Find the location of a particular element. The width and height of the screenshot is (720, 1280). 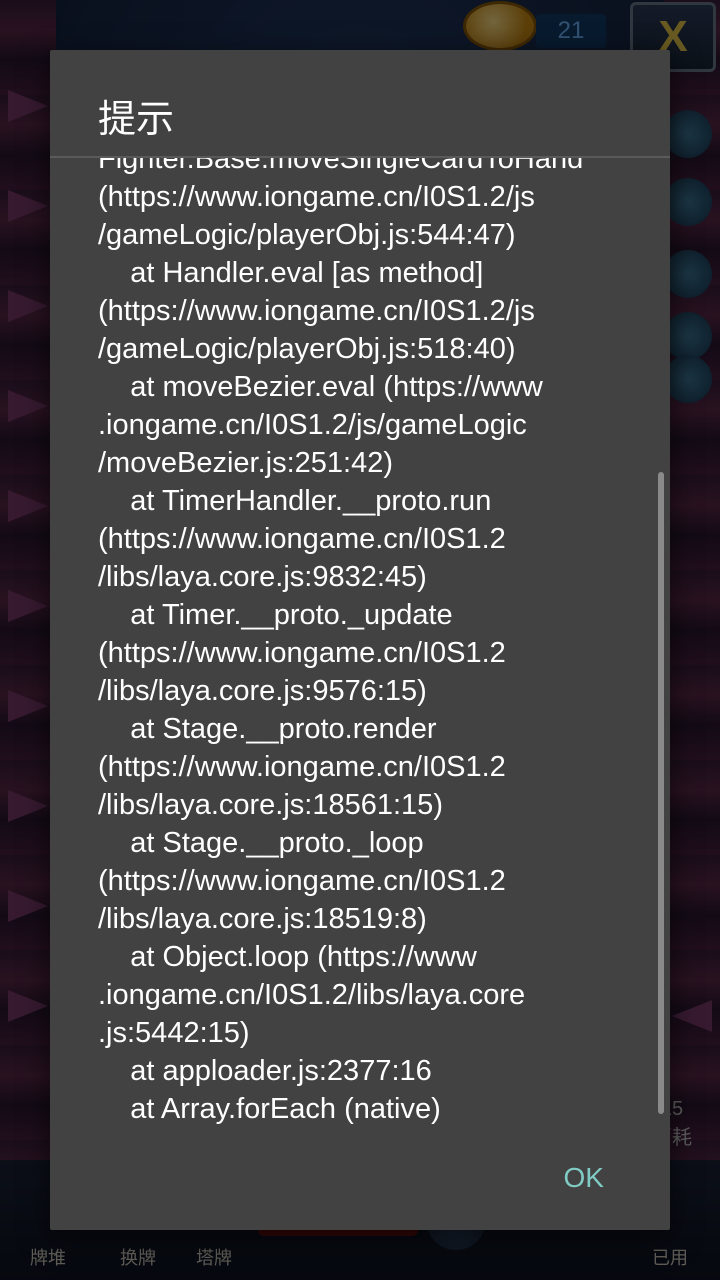

ok-button: OK is located at coordinates (584, 1178).